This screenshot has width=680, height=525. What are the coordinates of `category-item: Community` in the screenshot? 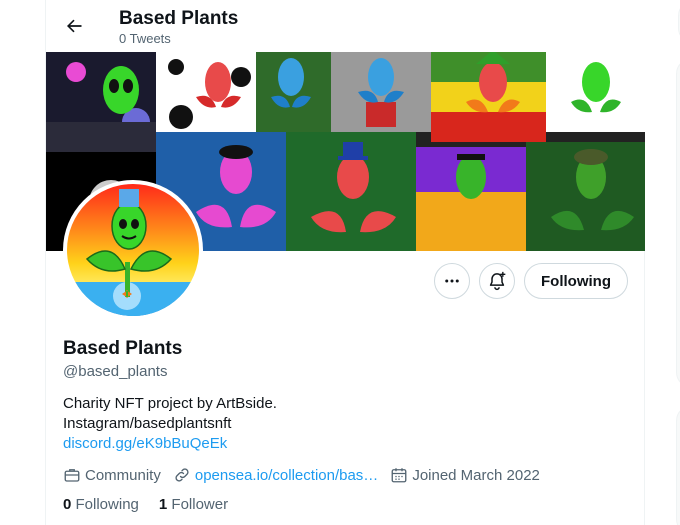 It's located at (112, 475).